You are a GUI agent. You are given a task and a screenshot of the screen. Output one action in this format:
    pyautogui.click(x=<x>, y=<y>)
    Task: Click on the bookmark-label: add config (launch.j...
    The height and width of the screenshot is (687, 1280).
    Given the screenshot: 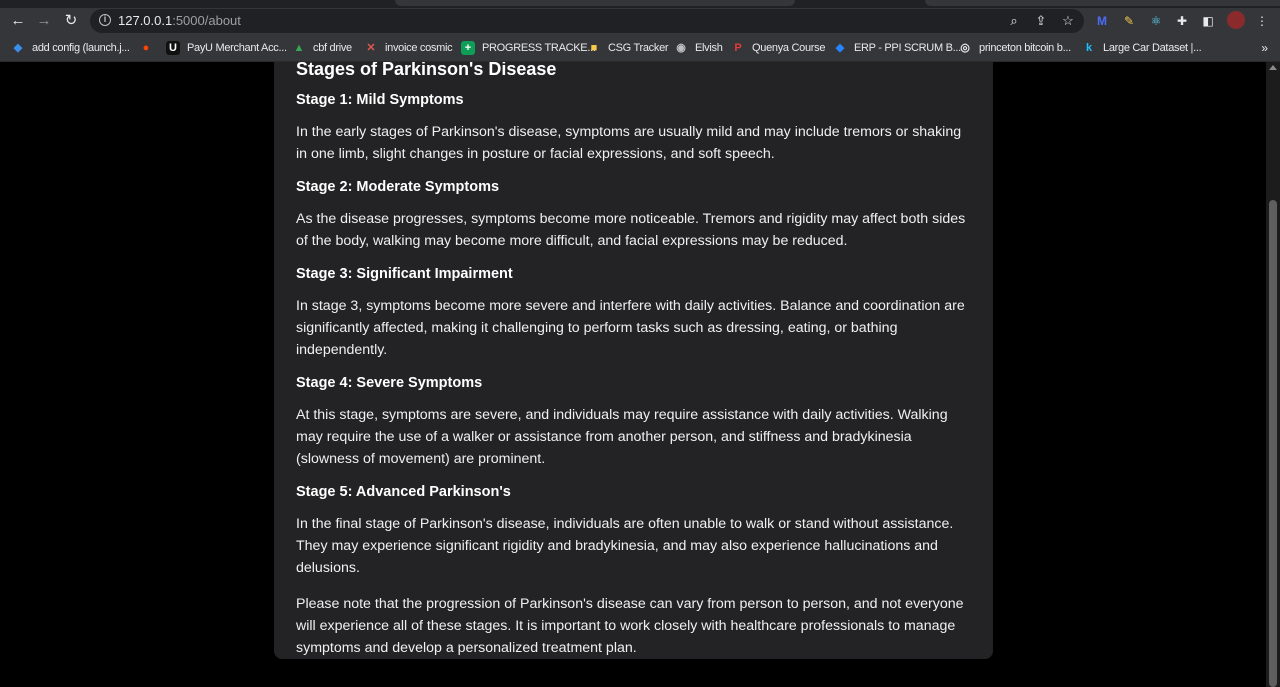 What is the action you would take?
    pyautogui.click(x=81, y=47)
    